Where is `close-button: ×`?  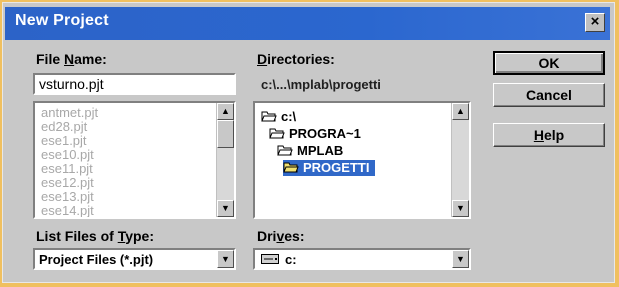
close-button: × is located at coordinates (595, 22).